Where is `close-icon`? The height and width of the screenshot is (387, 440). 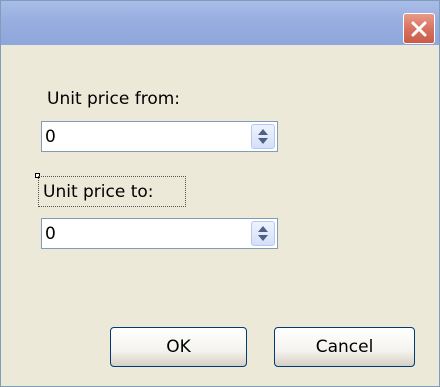
close-icon is located at coordinates (419, 28).